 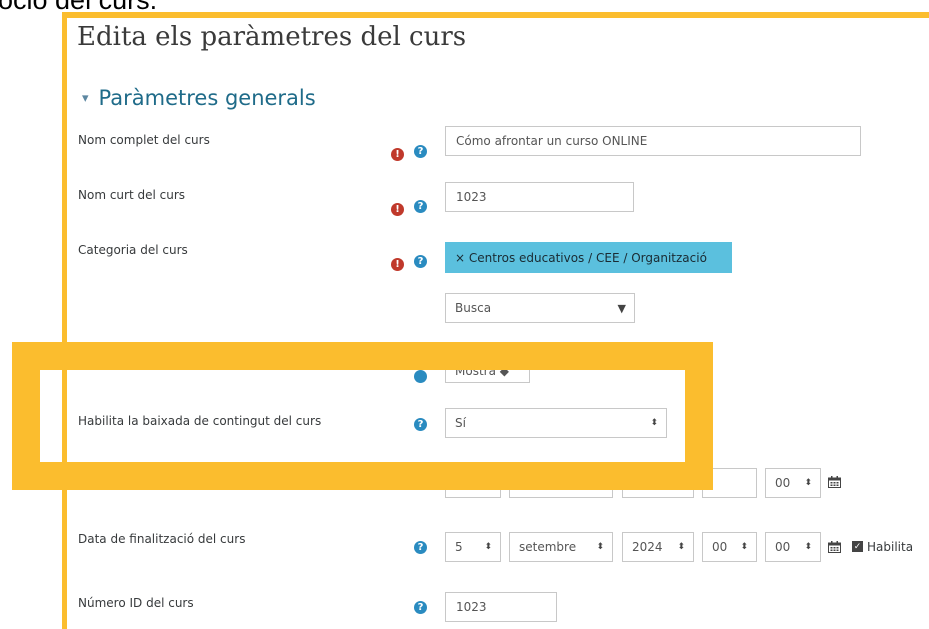 What do you see at coordinates (890, 547) in the screenshot?
I see `enable-enddate-label: Habilita` at bounding box center [890, 547].